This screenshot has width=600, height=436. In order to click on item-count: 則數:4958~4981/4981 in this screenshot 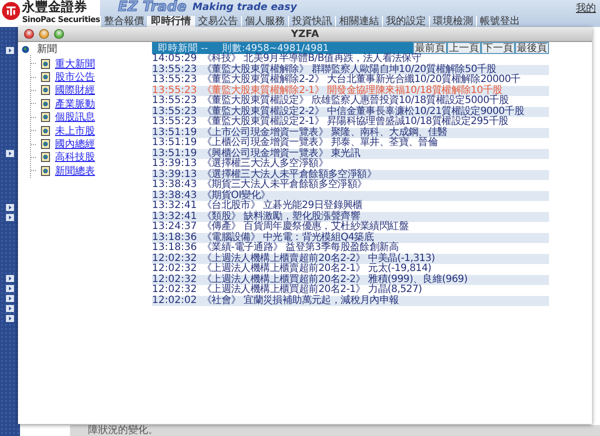, I will do `click(275, 48)`.